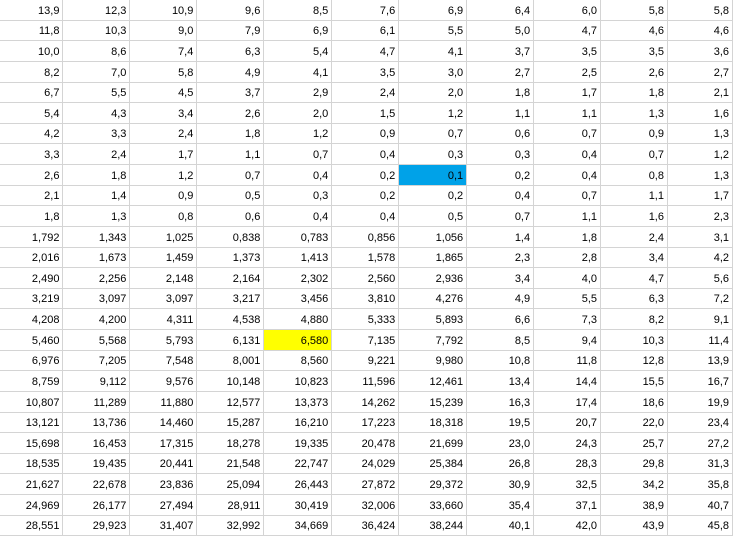  Describe the element at coordinates (163, 10) in the screenshot. I see `grid-cell: 10,9` at that location.